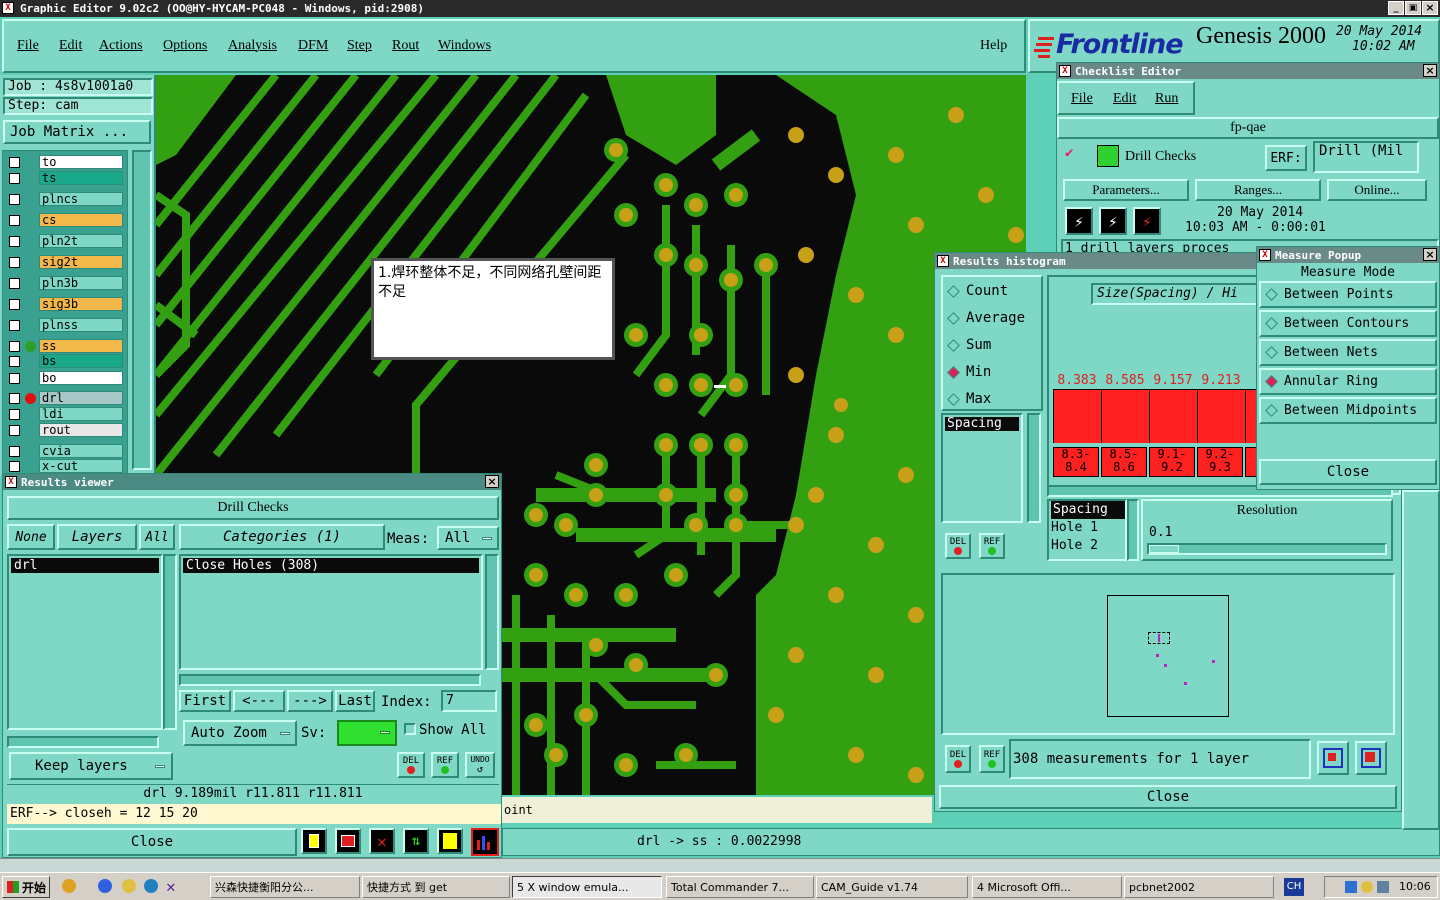 Image resolution: width=1440 pixels, height=900 pixels. I want to click on layer-row-ldi: ldi, so click(65, 414).